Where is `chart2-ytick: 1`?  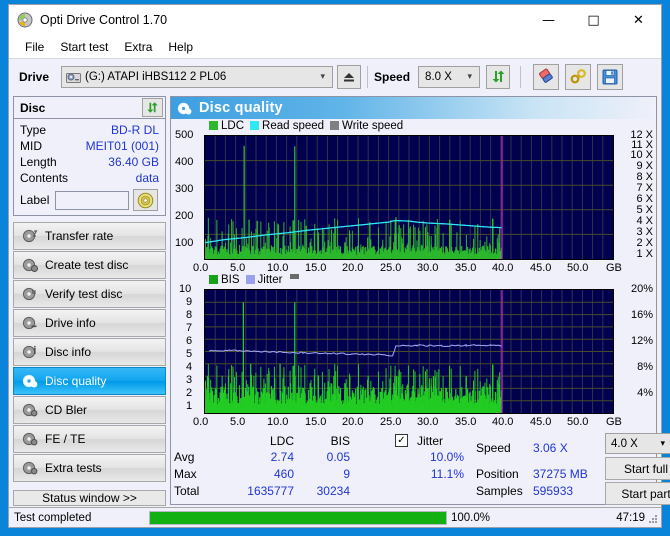
chart2-ytick: 1 is located at coordinates (189, 405).